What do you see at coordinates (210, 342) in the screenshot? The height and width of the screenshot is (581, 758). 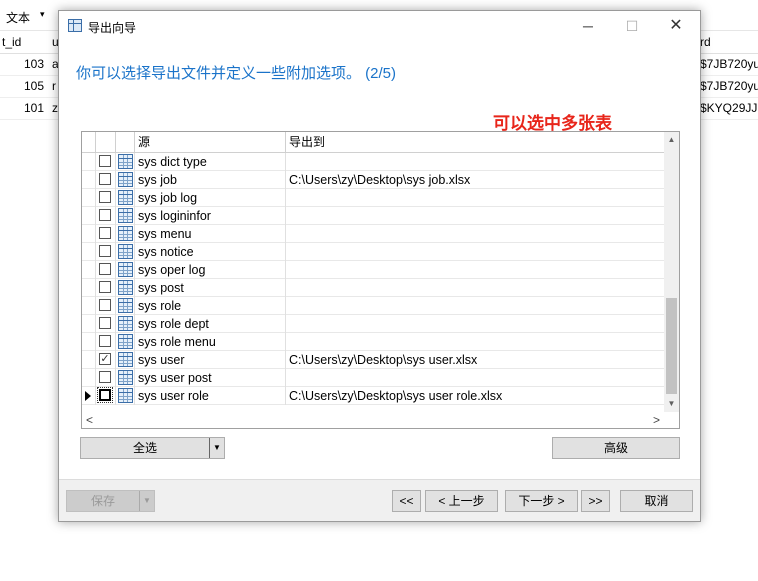 I see `source-cell: sys role menu` at bounding box center [210, 342].